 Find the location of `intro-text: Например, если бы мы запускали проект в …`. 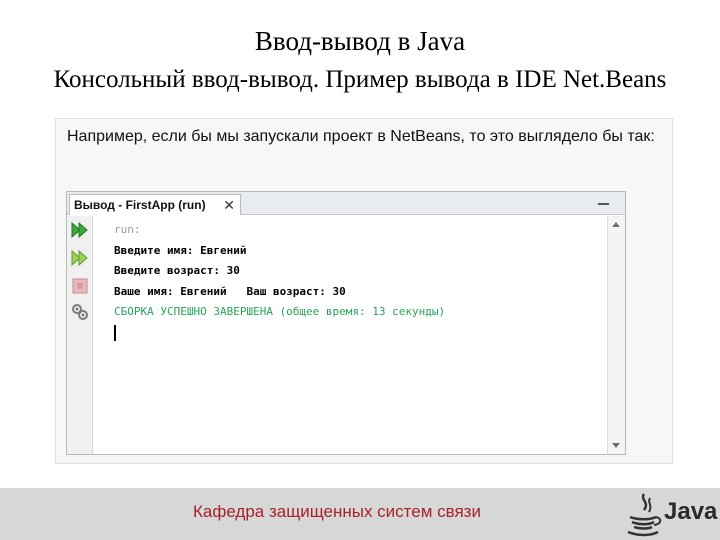

intro-text: Например, если бы мы запускали проект в … is located at coordinates (361, 136).